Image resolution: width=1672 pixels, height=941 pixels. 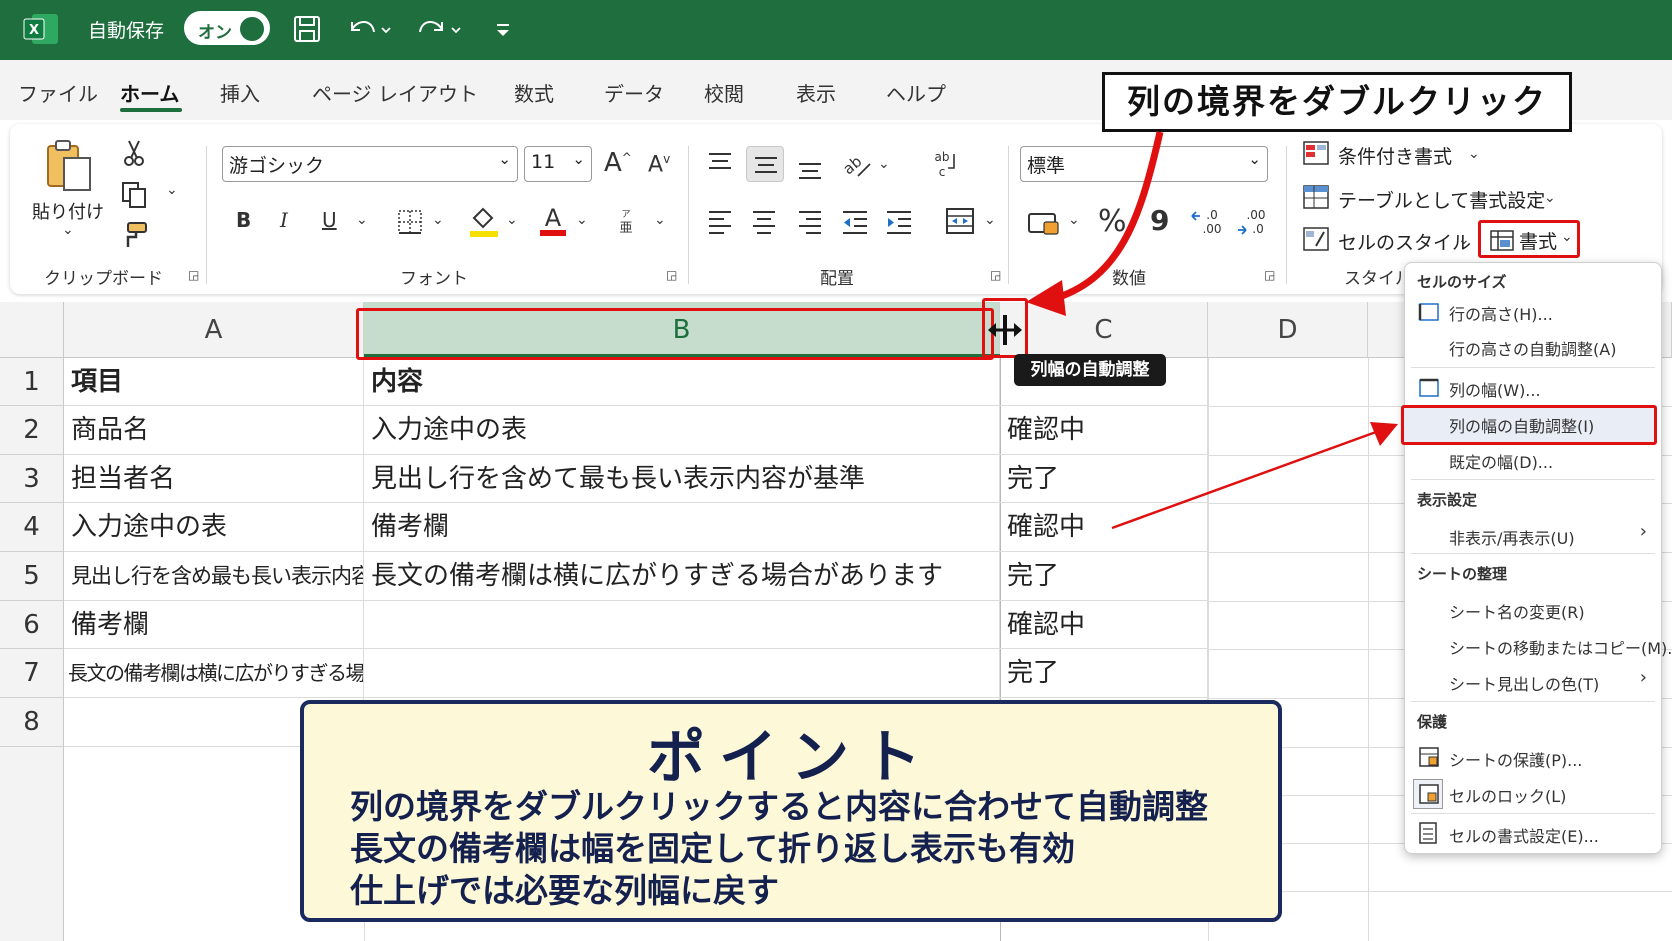 I want to click on cell-b4: 備考欄, so click(x=682, y=527).